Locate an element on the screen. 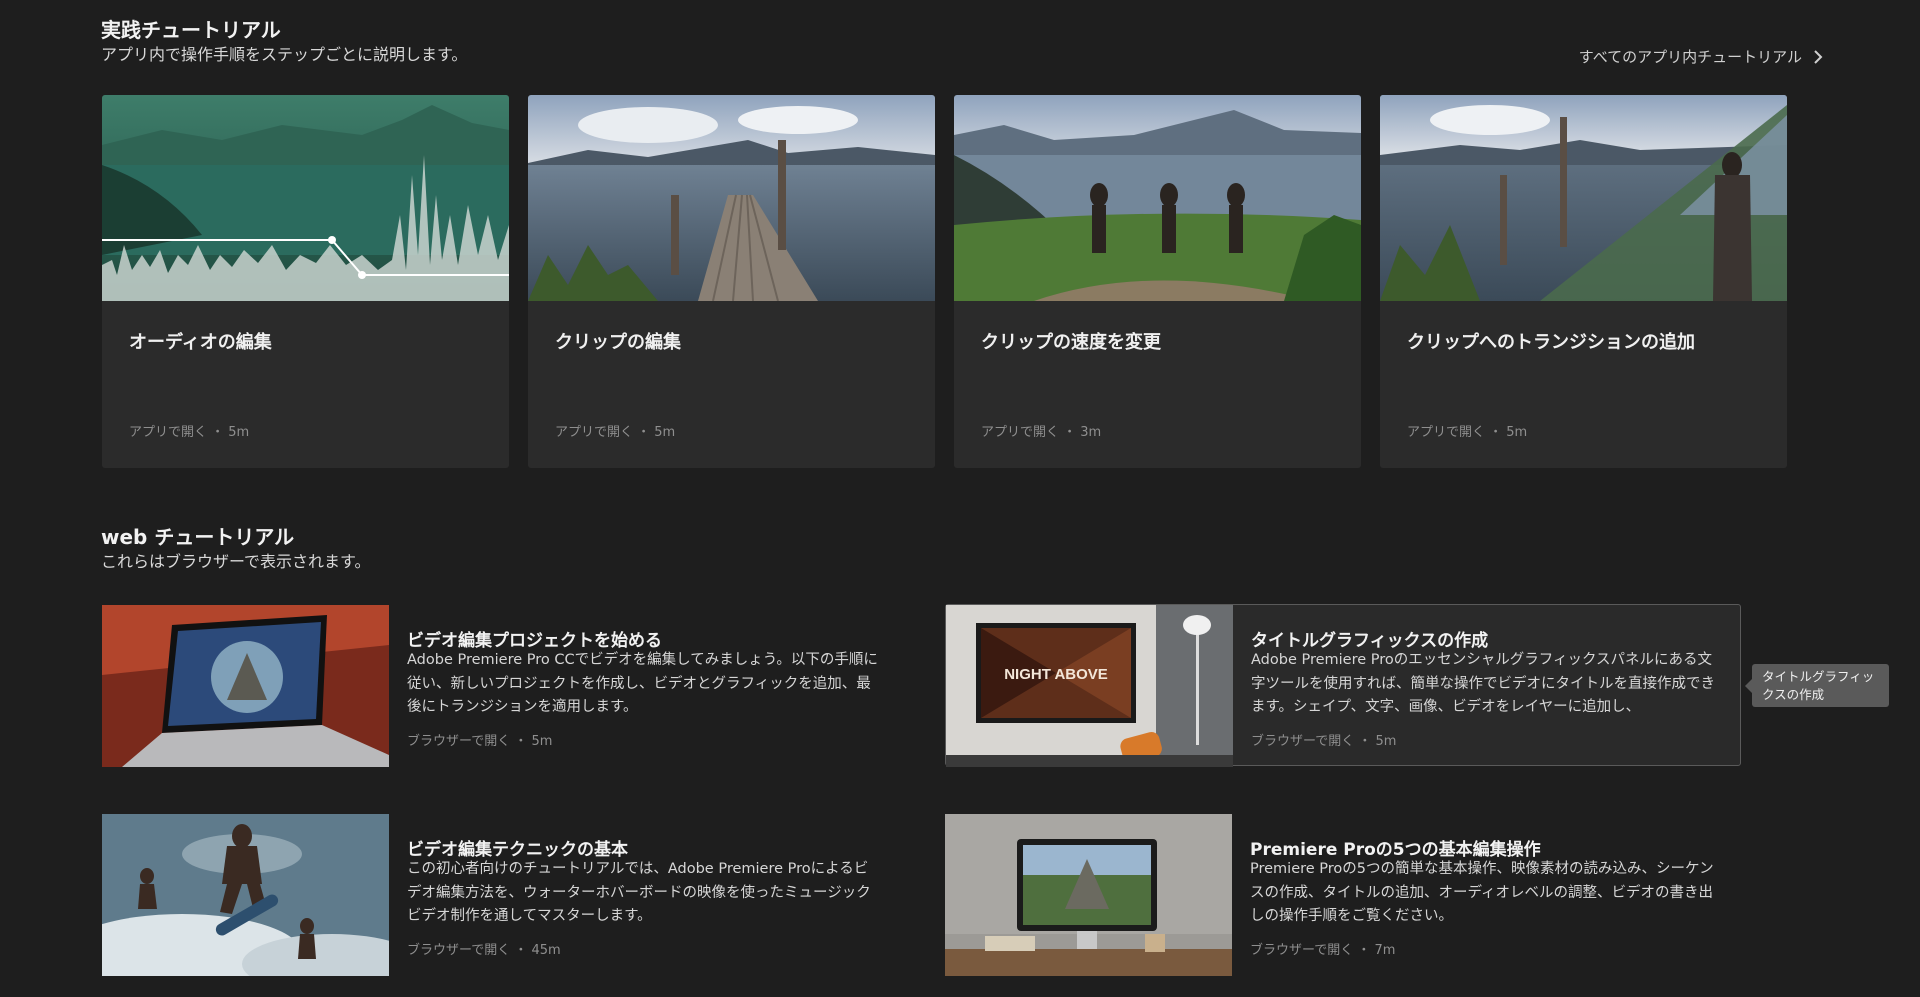 This screenshot has width=1920, height=997. audio-edit-thumbnail is located at coordinates (305, 198).